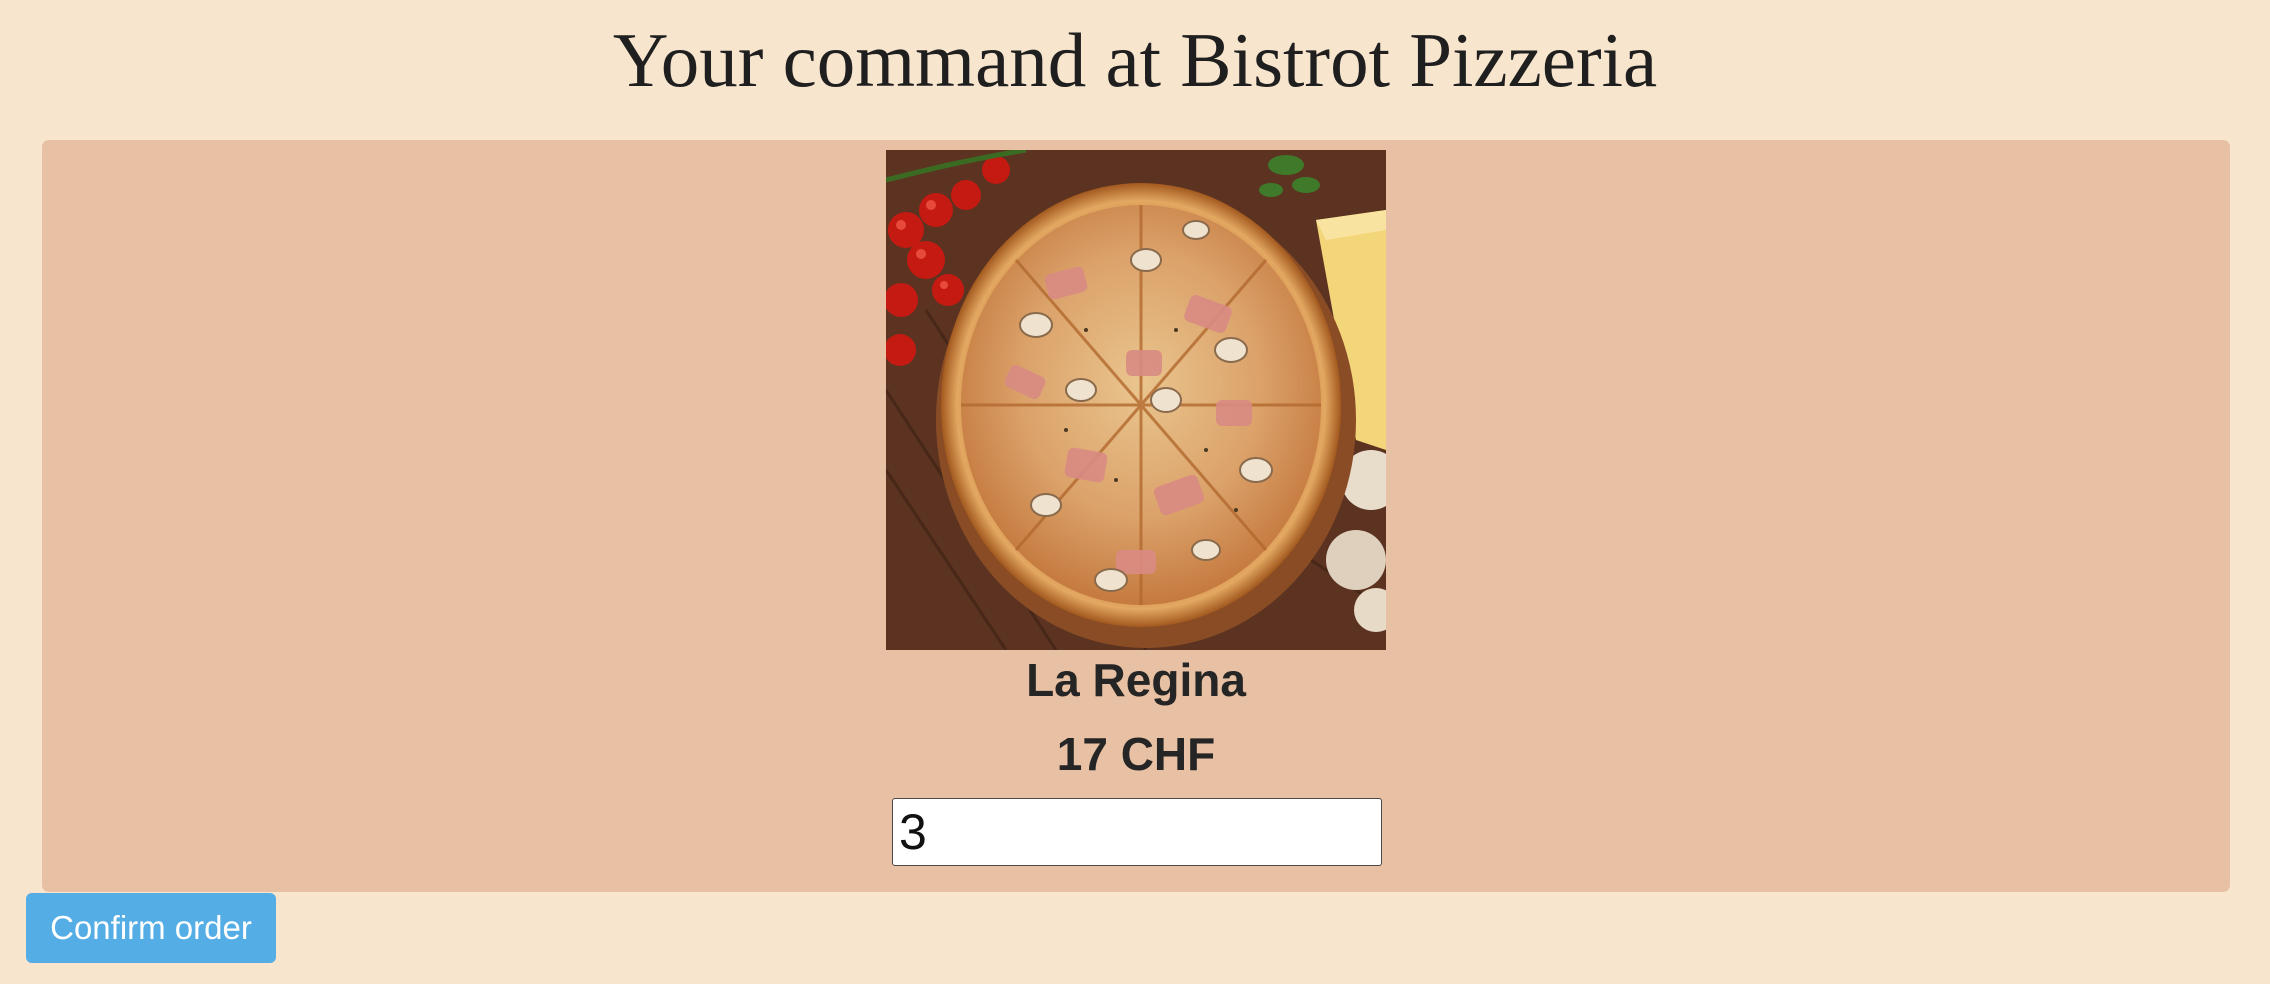  What do you see at coordinates (1136, 754) in the screenshot?
I see `item-price: 17 CHF` at bounding box center [1136, 754].